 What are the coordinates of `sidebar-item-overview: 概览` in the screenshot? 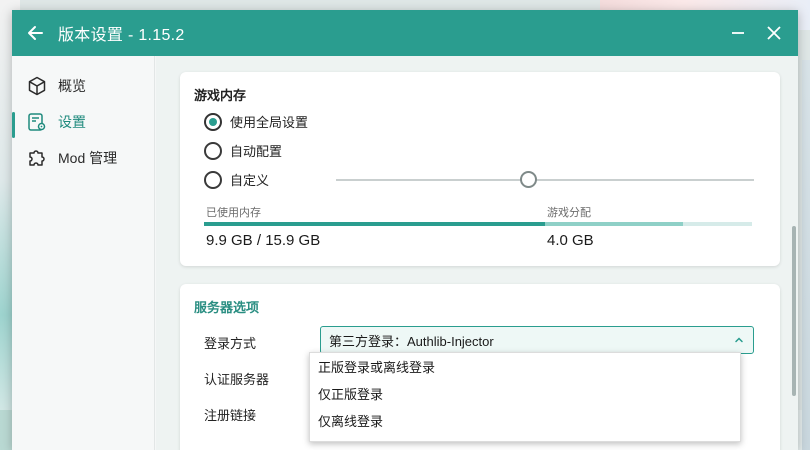 It's located at (83, 86).